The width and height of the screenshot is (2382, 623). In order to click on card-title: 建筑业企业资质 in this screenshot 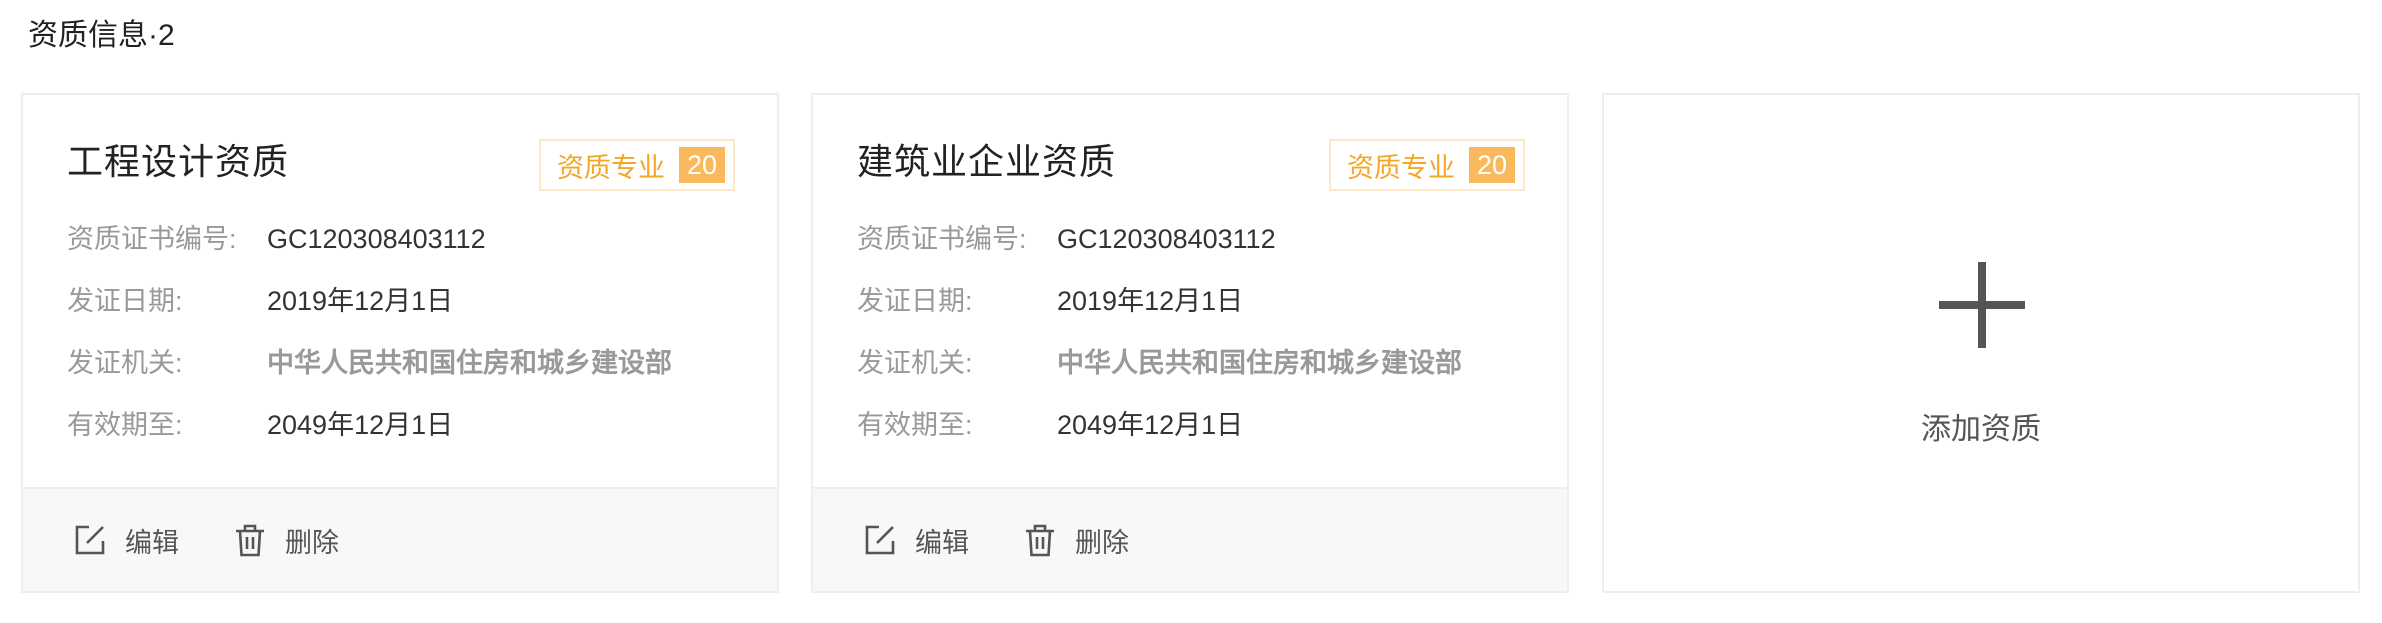, I will do `click(987, 161)`.